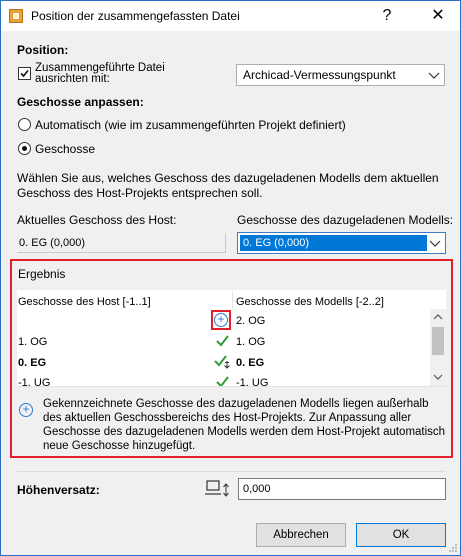  I want to click on column-divider, so click(232, 301).